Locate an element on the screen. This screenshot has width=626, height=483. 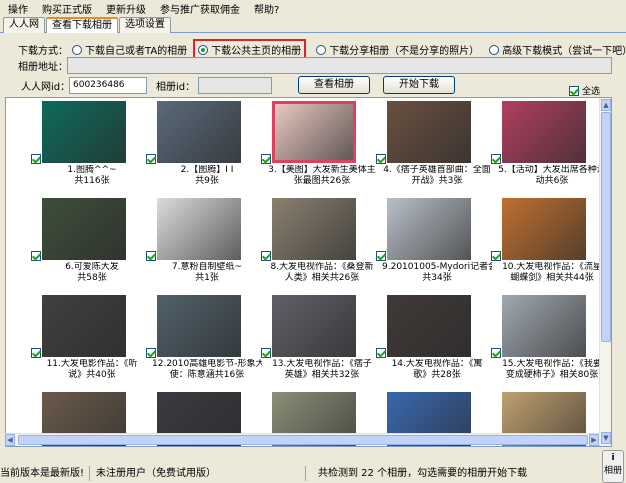
option-own-album: 下载自己或者TA的相册 is located at coordinates (129, 49).